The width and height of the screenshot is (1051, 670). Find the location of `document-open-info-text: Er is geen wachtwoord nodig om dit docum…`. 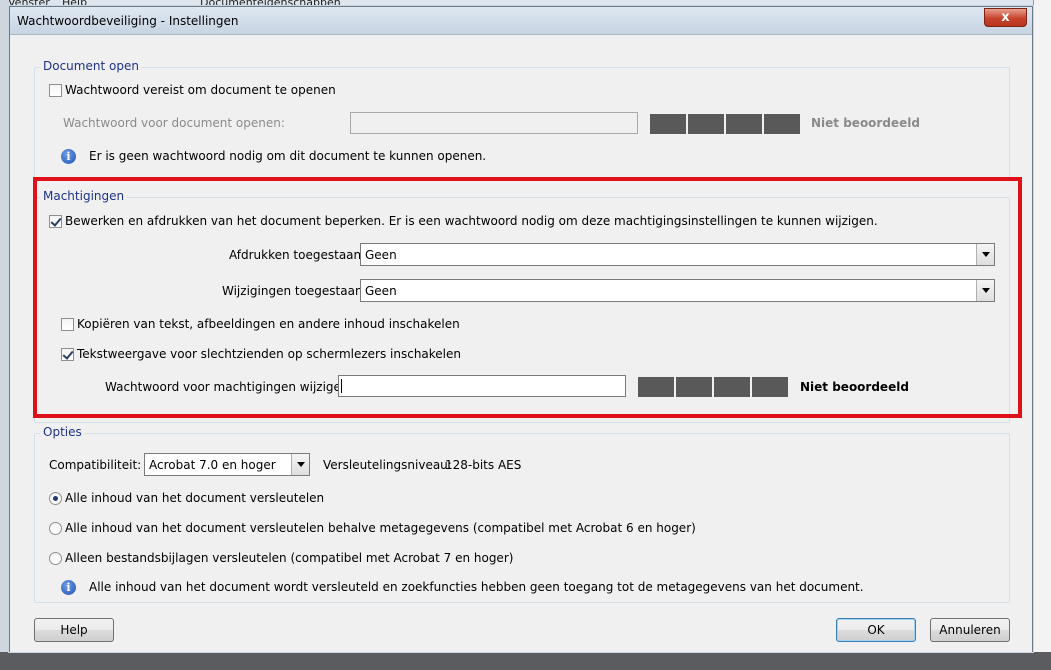

document-open-info-text: Er is geen wachtwoord nodig om dit docum… is located at coordinates (288, 156).